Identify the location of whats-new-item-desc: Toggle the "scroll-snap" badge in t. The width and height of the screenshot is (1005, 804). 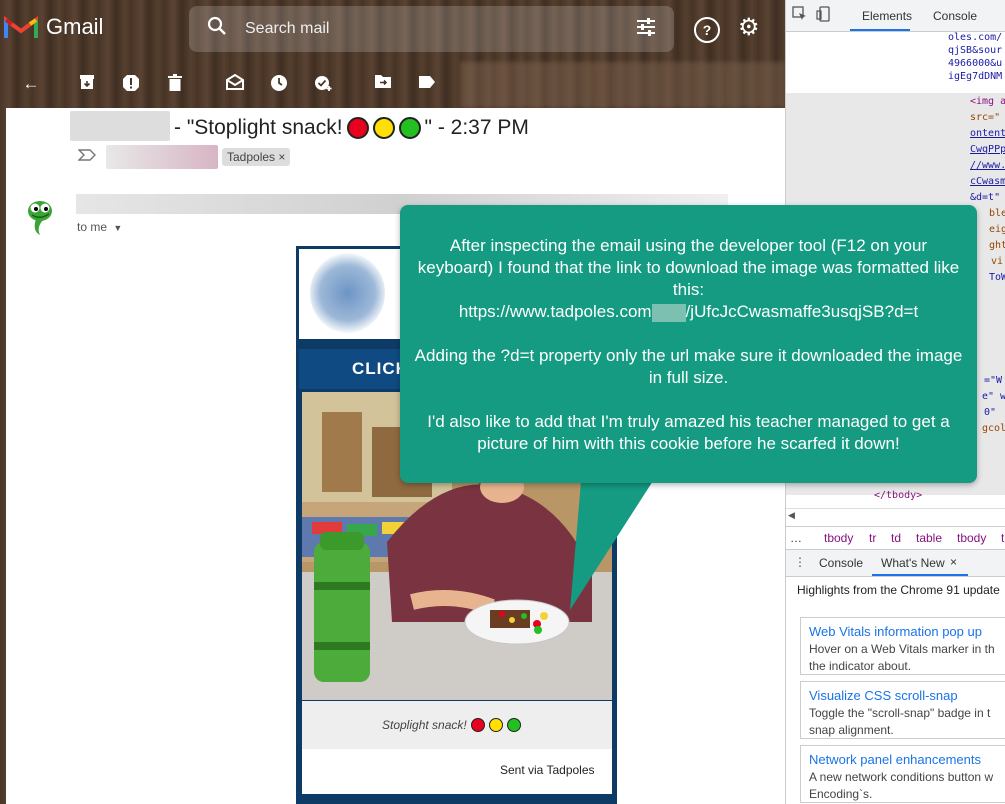
(900, 713).